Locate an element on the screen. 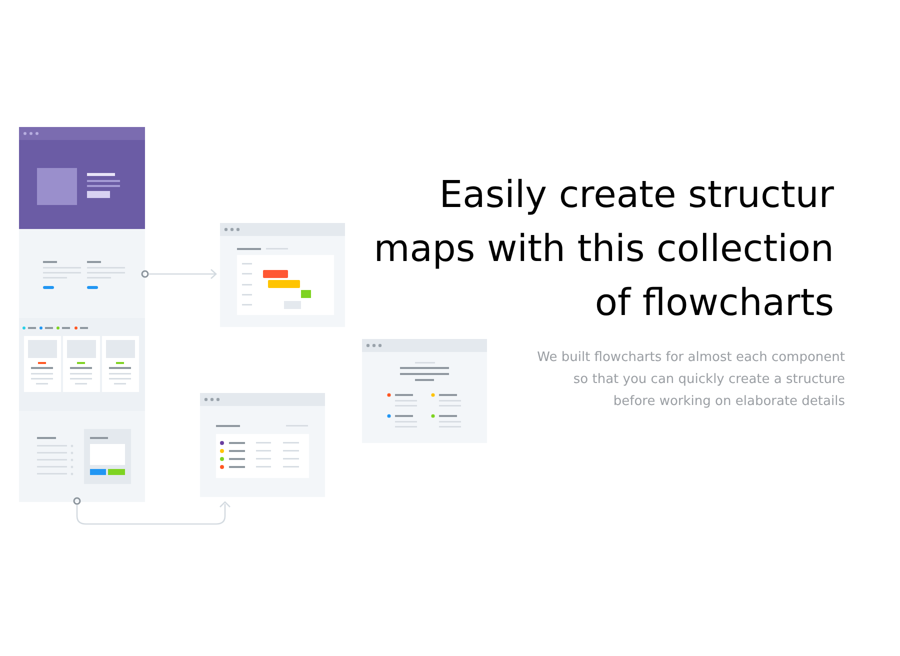 The height and width of the screenshot is (656, 900). headline: Easily create structur is located at coordinates (636, 195).